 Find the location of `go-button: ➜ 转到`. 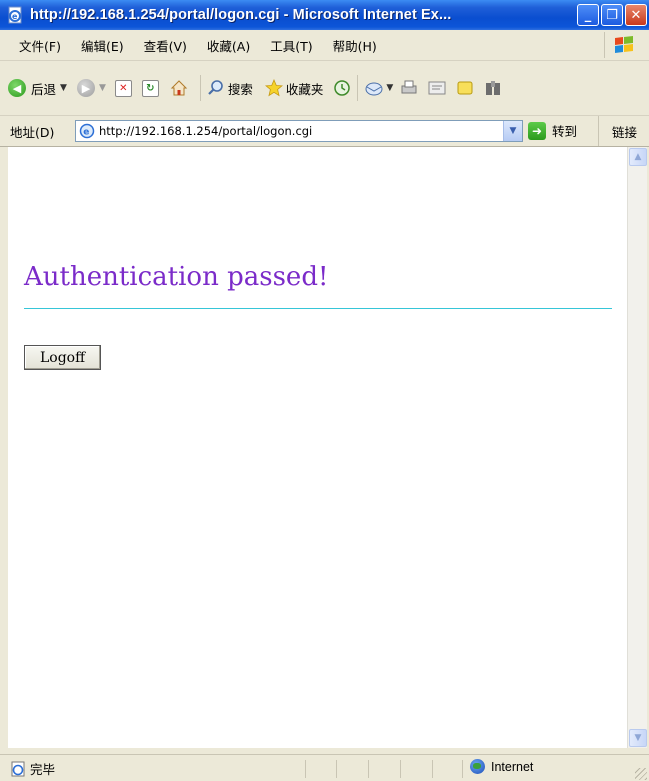

go-button: ➜ 转到 is located at coordinates (552, 130).